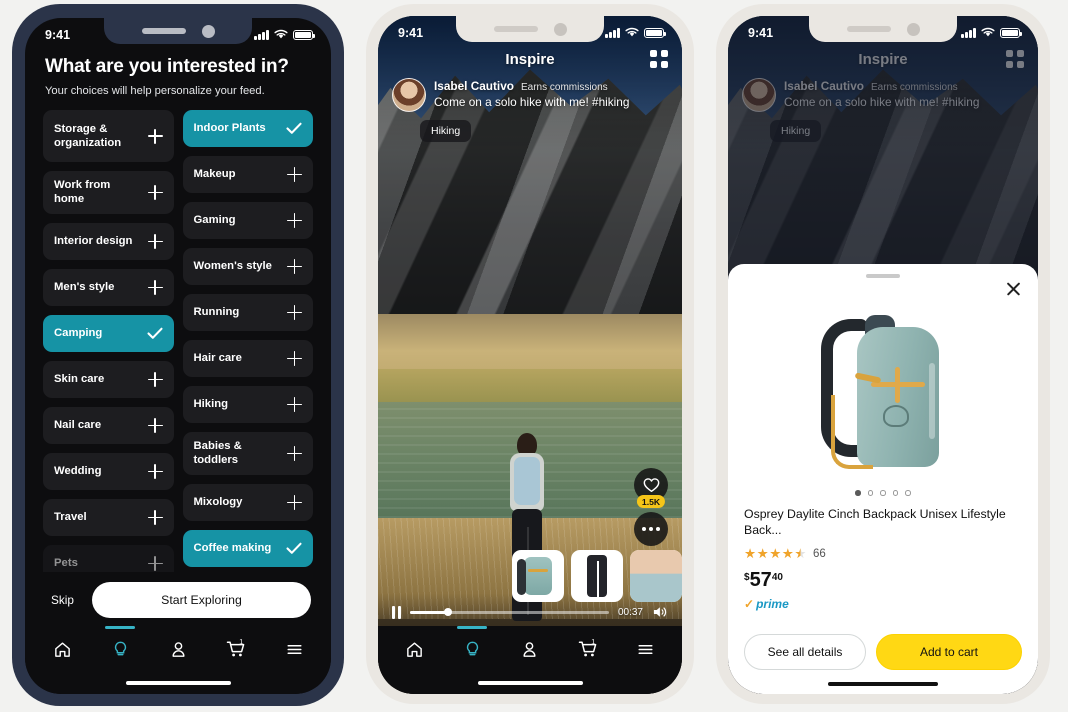  What do you see at coordinates (108, 517) in the screenshot?
I see `interest-chip-travel: Travel` at bounding box center [108, 517].